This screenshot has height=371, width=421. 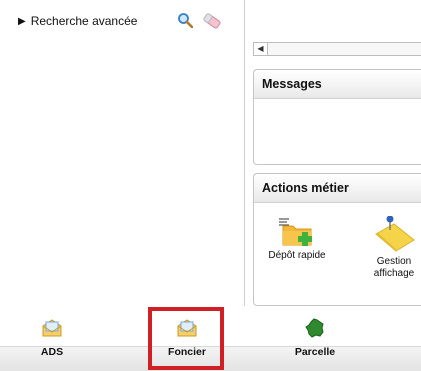 What do you see at coordinates (261, 49) in the screenshot?
I see `scroll-left-icon: ◀` at bounding box center [261, 49].